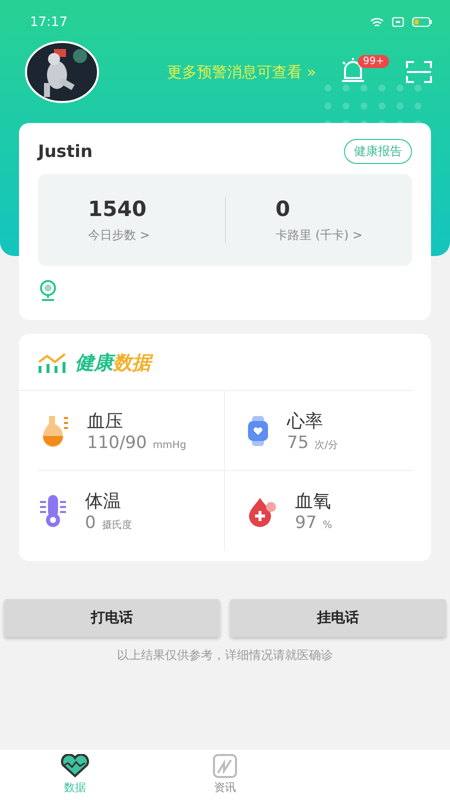 This screenshot has width=450, height=800. Describe the element at coordinates (326, 445) in the screenshot. I see `metric-unit: 次/分` at that location.